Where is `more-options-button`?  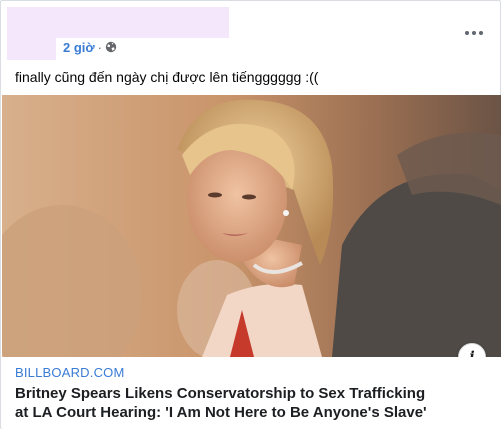 more-options-button is located at coordinates (474, 33).